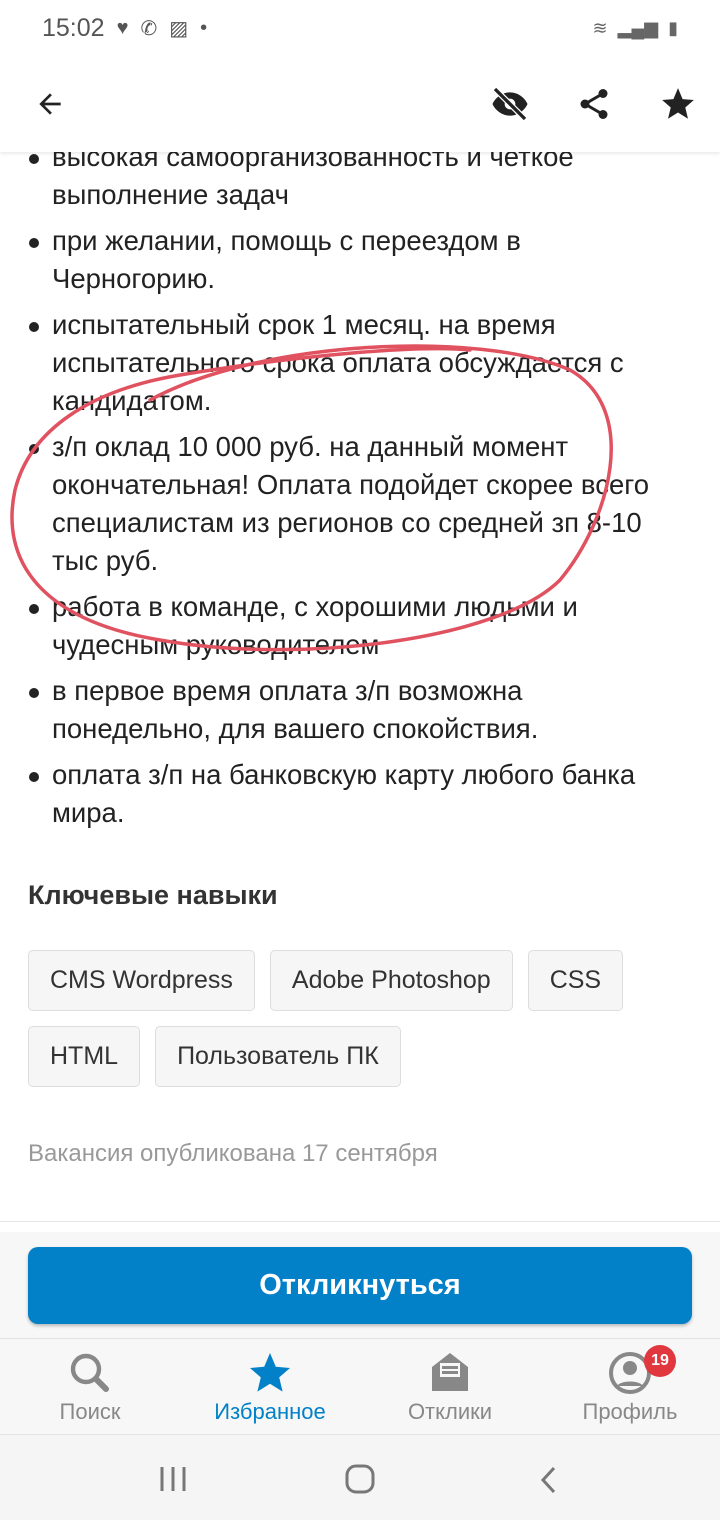  What do you see at coordinates (270, 1411) in the screenshot?
I see `tab-label: Избранное` at bounding box center [270, 1411].